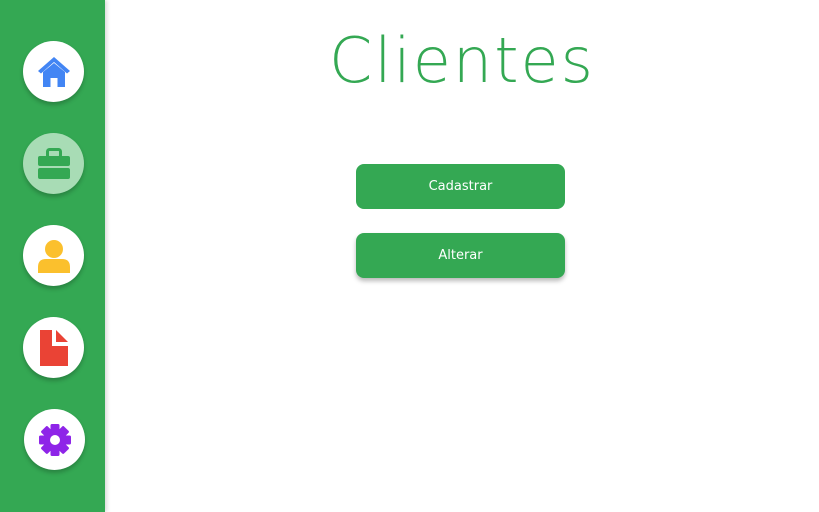  I want to click on gear-icon, so click(54, 439).